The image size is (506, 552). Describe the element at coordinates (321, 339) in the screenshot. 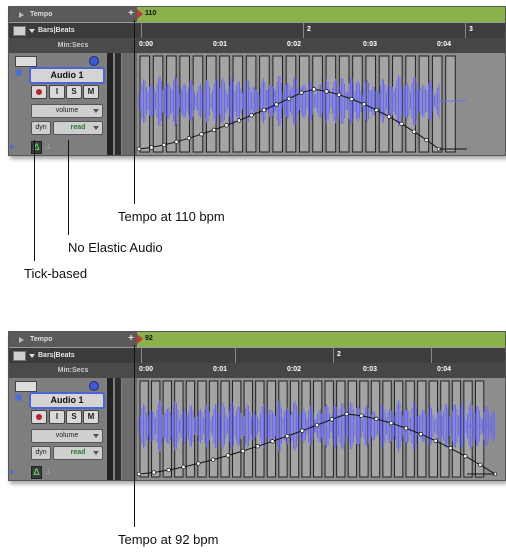

I see `tempo-ruler: 92` at that location.